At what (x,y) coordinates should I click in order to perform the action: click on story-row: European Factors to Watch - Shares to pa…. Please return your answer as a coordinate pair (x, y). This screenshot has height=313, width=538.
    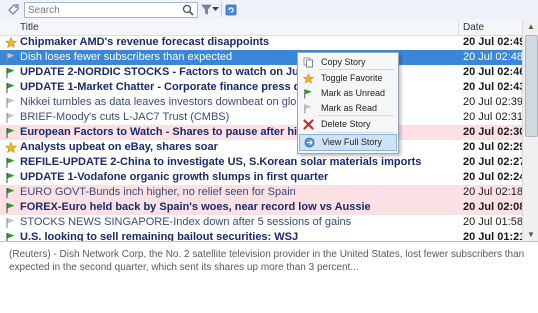
    Looking at the image, I should click on (261, 132).